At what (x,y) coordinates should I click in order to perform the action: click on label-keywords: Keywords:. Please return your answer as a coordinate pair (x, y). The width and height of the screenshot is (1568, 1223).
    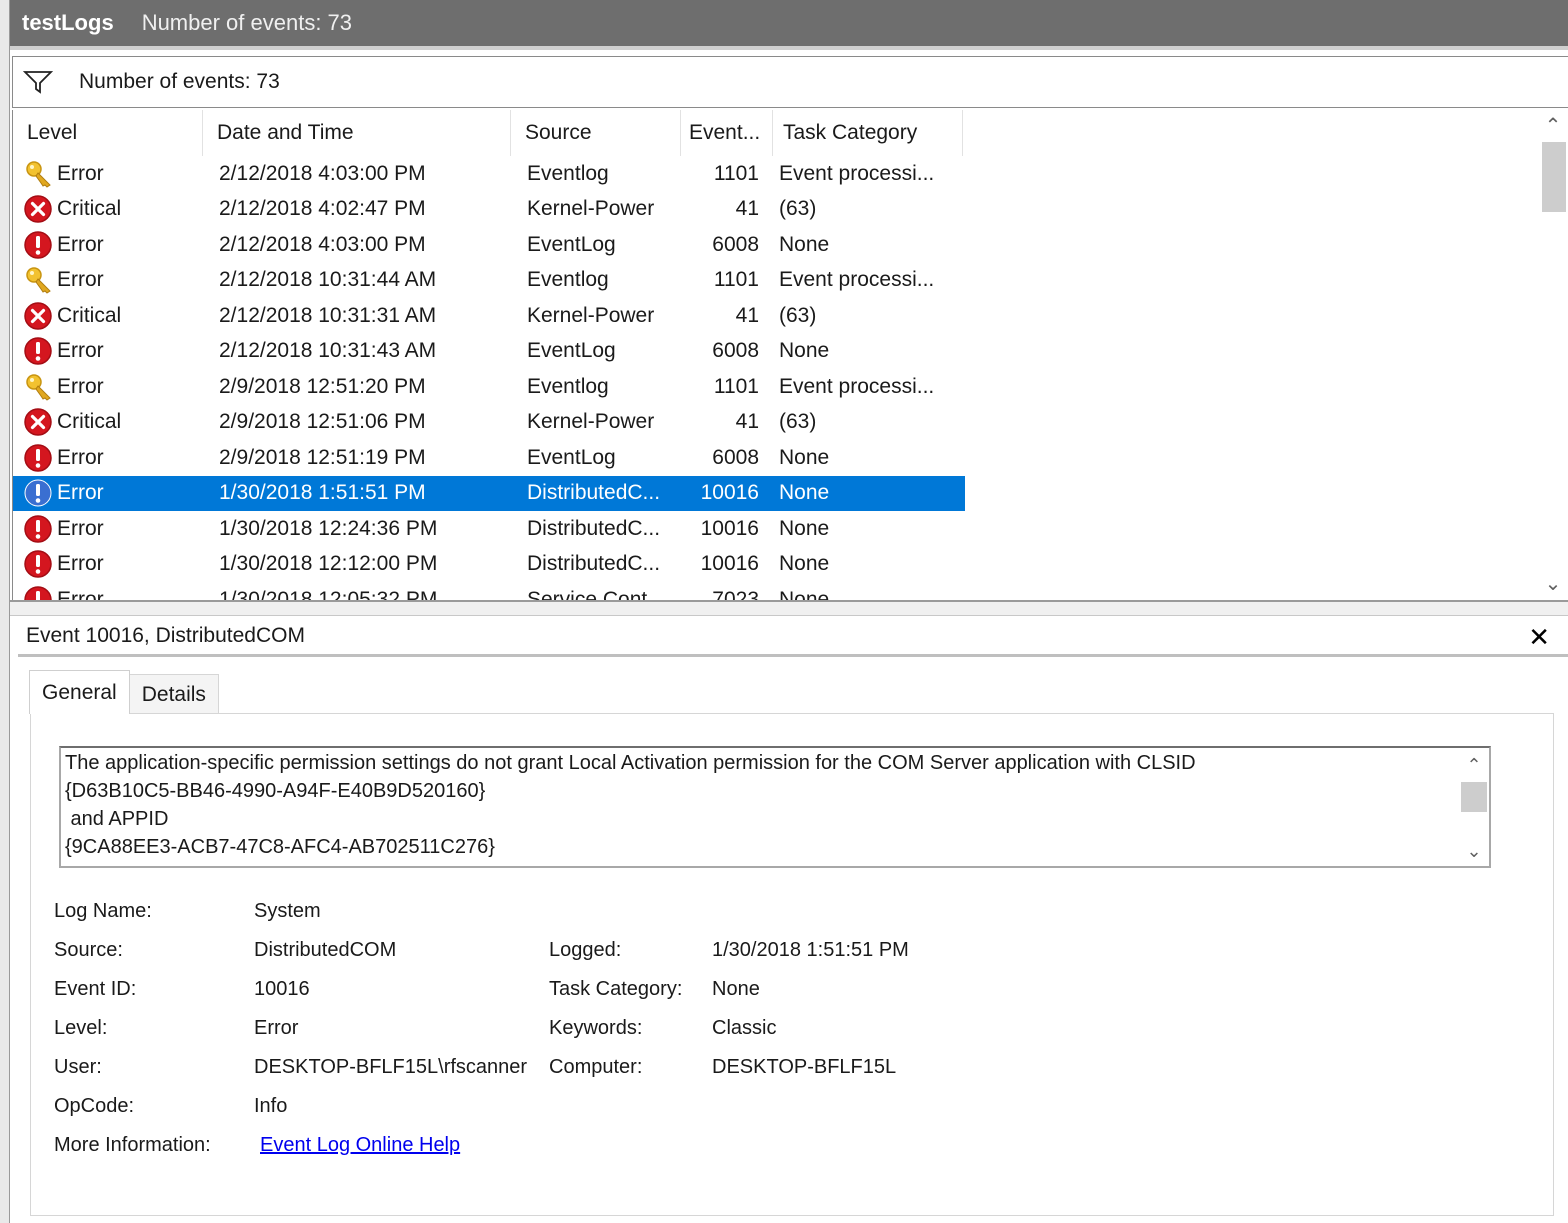
    Looking at the image, I should click on (596, 1028).